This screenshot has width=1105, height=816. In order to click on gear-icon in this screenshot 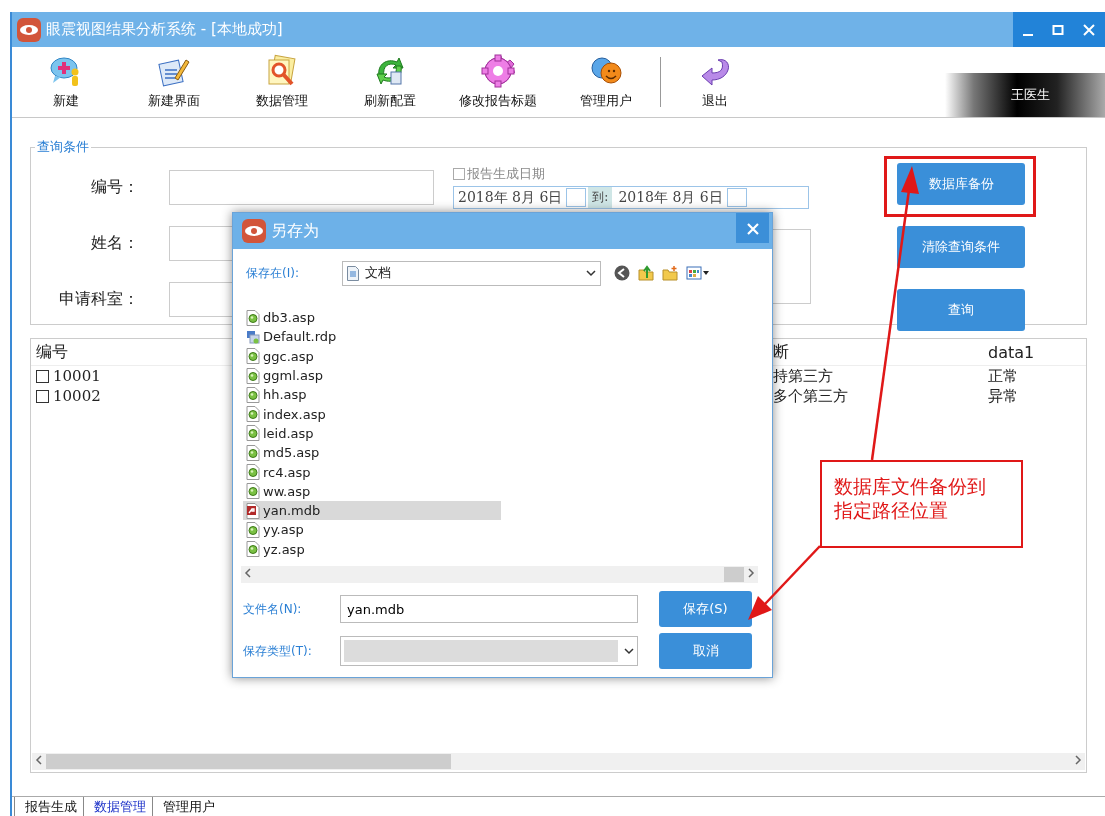, I will do `click(498, 71)`.